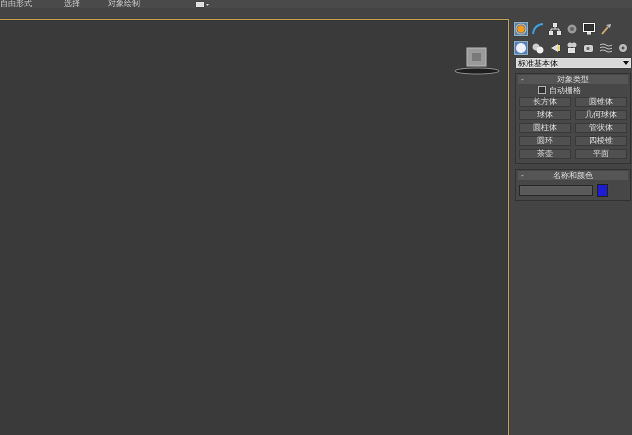 The height and width of the screenshot is (435, 632). Describe the element at coordinates (573, 63) in the screenshot. I see `category-dropdown: 标准基本体` at that location.